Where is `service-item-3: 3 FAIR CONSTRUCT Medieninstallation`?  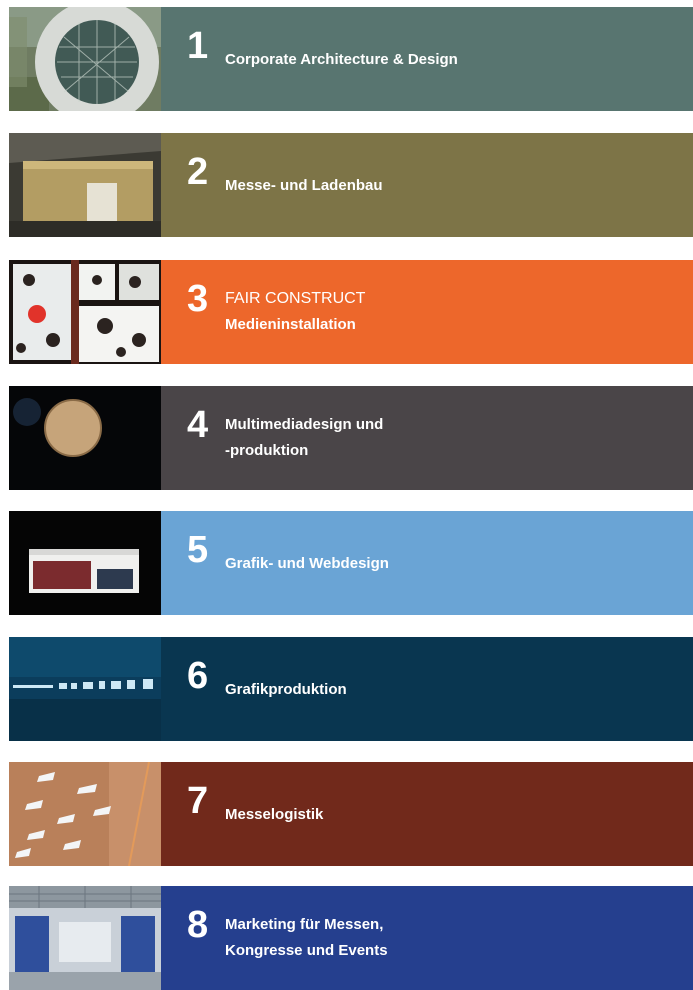 service-item-3: 3 FAIR CONSTRUCT Medieninstallation is located at coordinates (351, 312).